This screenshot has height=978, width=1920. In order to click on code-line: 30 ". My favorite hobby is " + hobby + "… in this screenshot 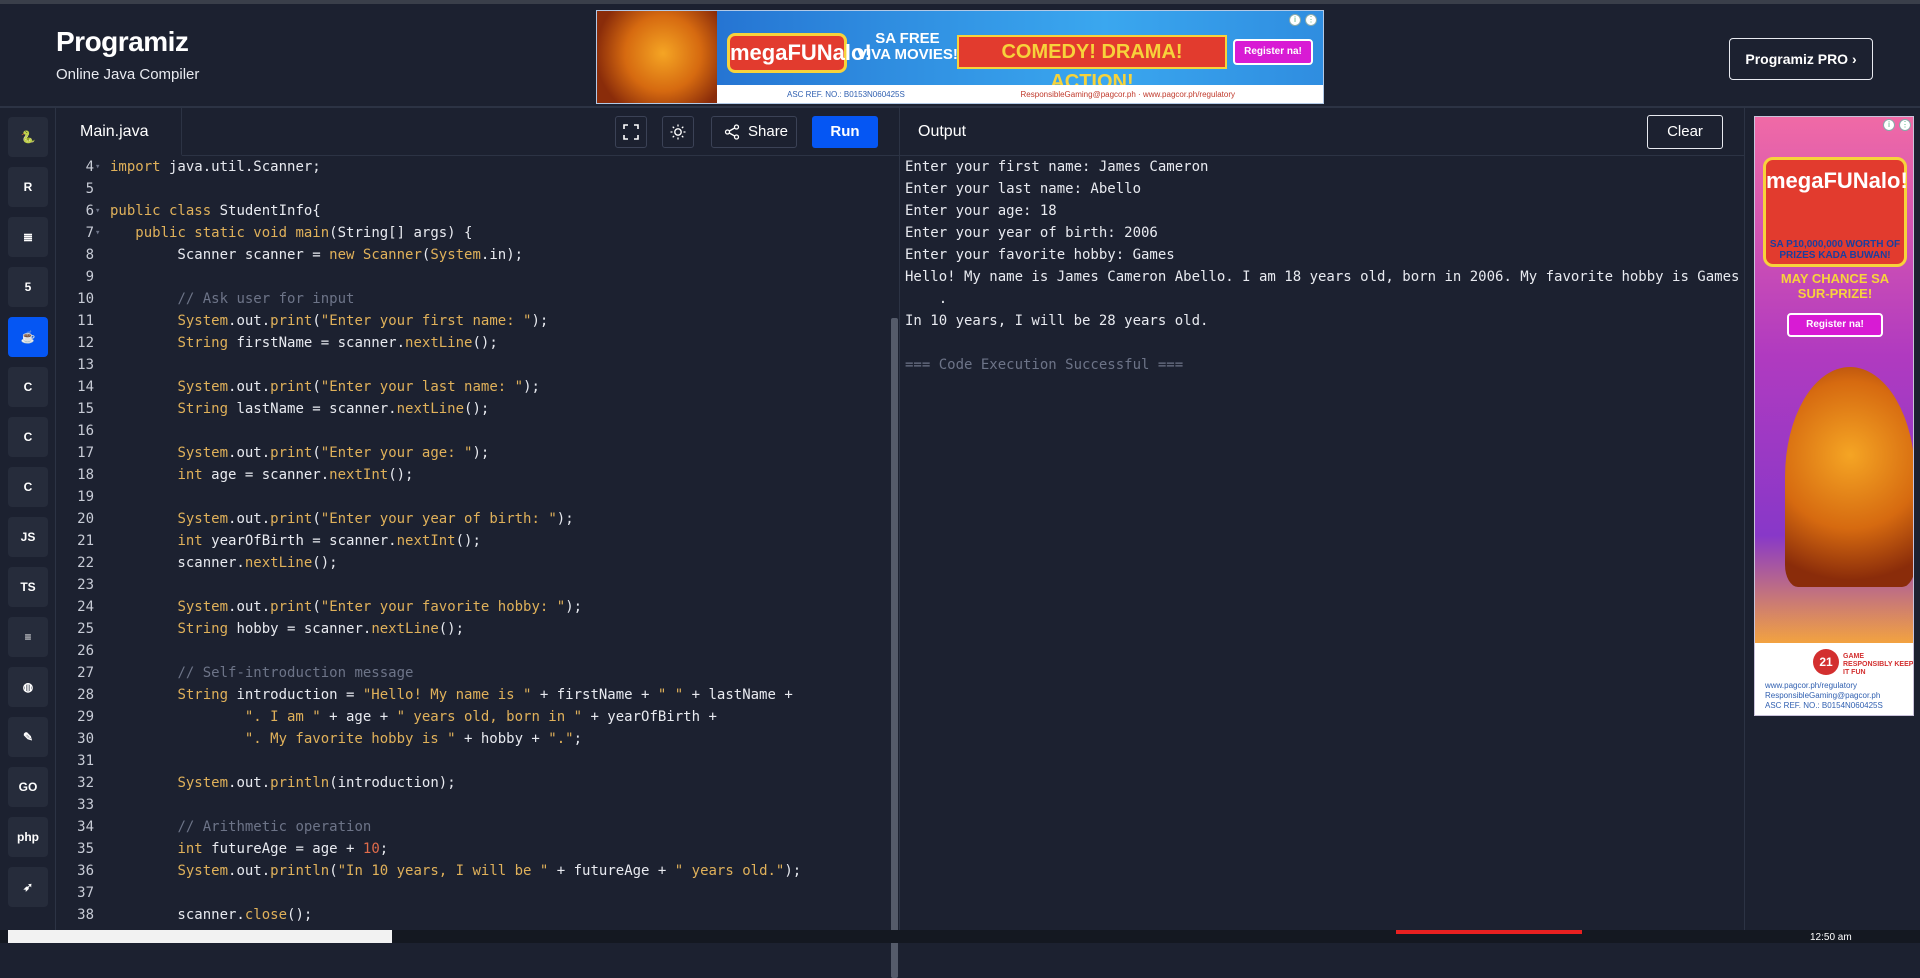, I will do `click(477, 739)`.